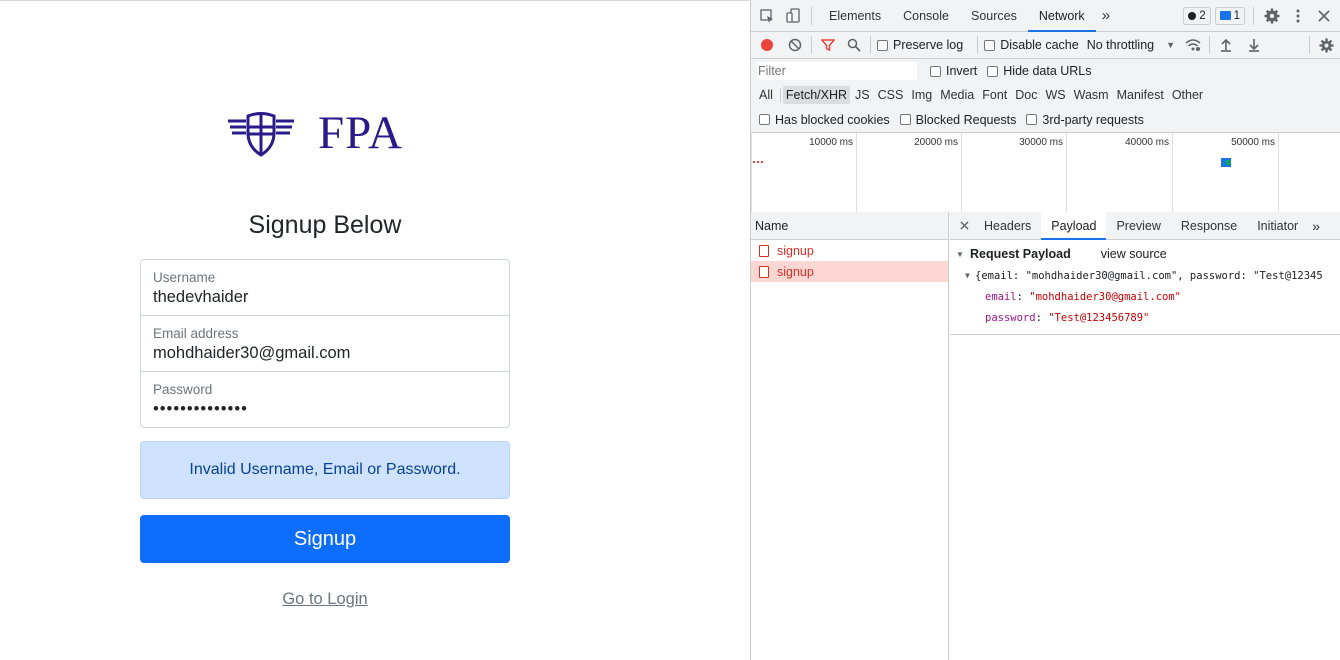 The image size is (1340, 660). I want to click on page-title: Signup Below, so click(325, 225).